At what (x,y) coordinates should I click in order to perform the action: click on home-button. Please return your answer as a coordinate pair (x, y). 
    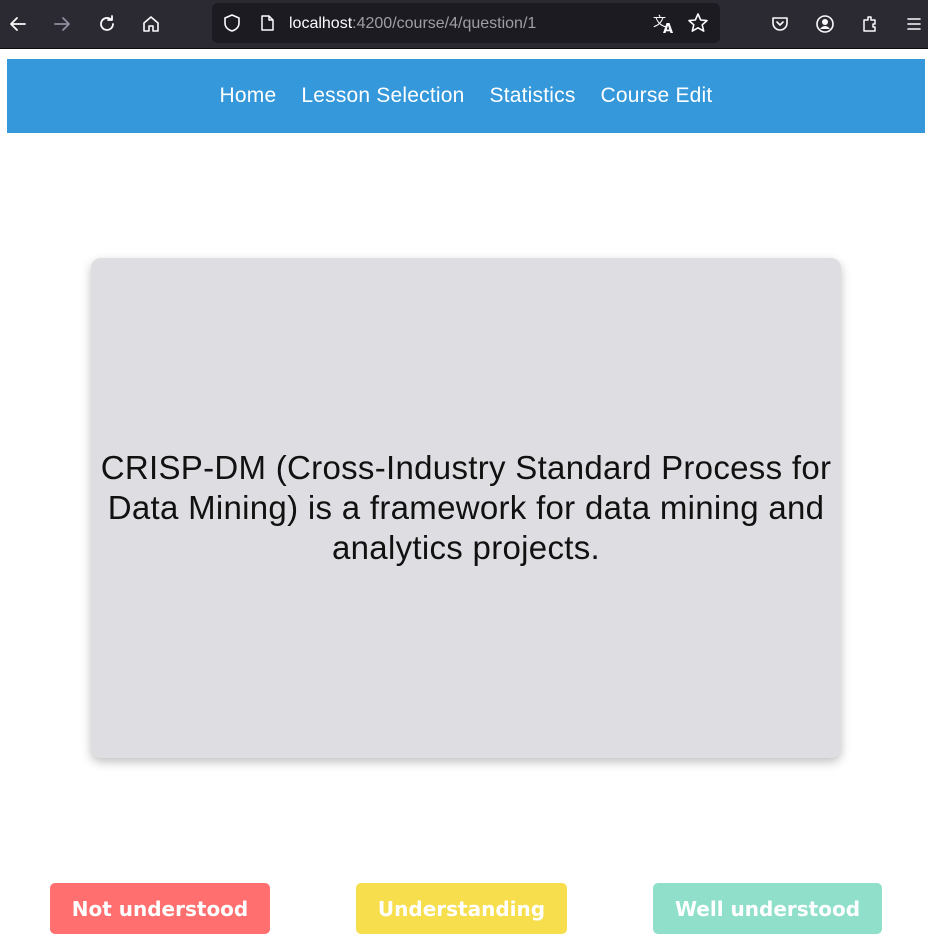
    Looking at the image, I should click on (151, 24).